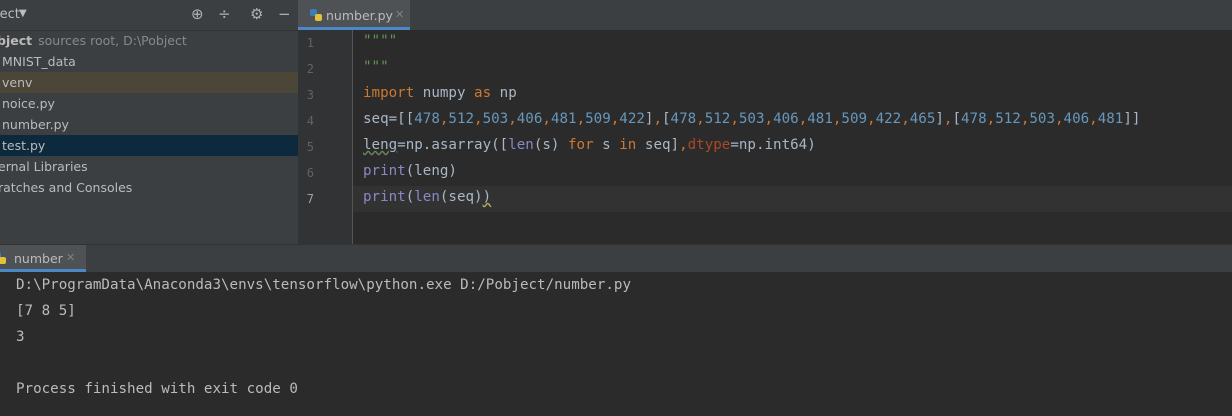 The height and width of the screenshot is (416, 1232). Describe the element at coordinates (157, 389) in the screenshot. I see `console-line: Process finished with exit code 0` at that location.